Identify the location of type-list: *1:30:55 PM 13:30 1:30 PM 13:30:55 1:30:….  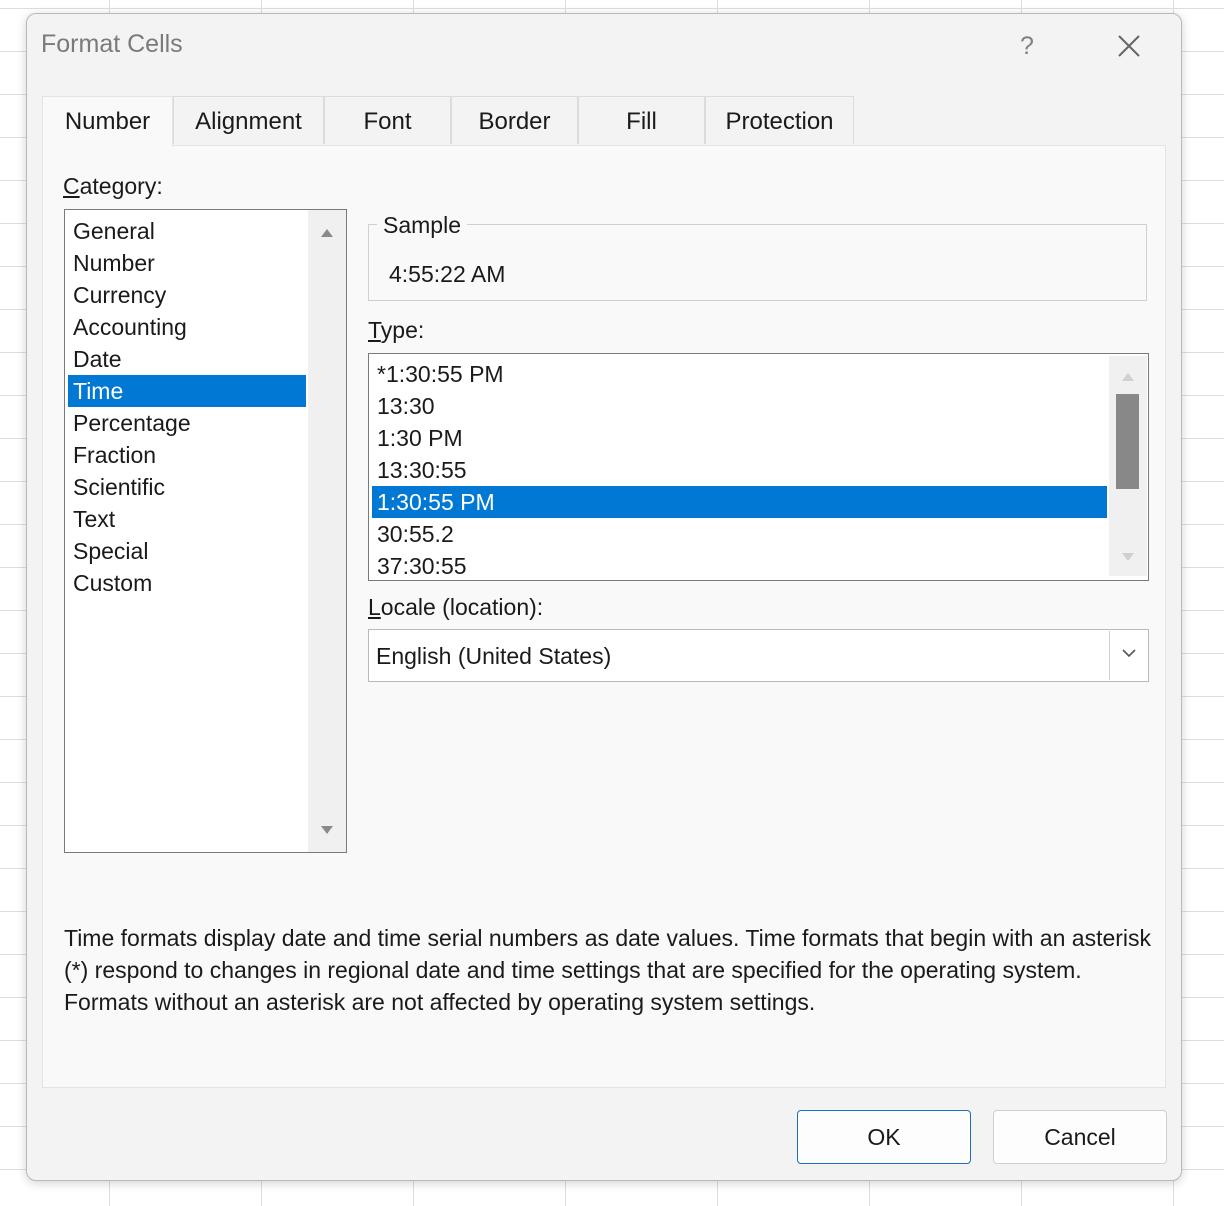
(758, 467).